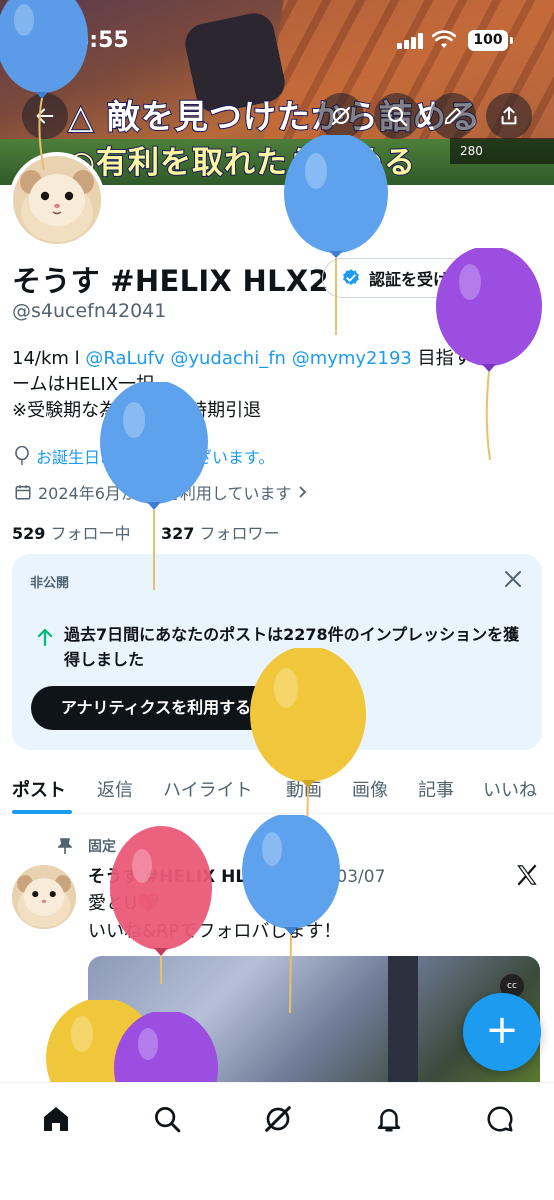 This screenshot has height=1200, width=554. I want to click on nav-grok, so click(278, 1119).